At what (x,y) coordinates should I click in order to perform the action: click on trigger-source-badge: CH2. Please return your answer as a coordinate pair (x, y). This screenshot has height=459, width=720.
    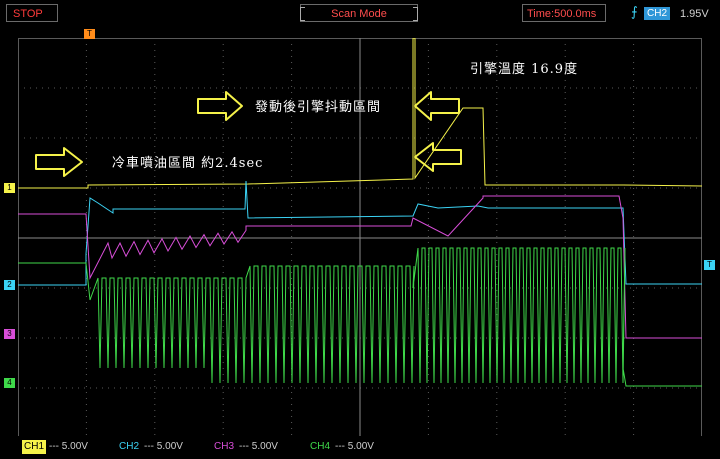
    Looking at the image, I should click on (657, 13).